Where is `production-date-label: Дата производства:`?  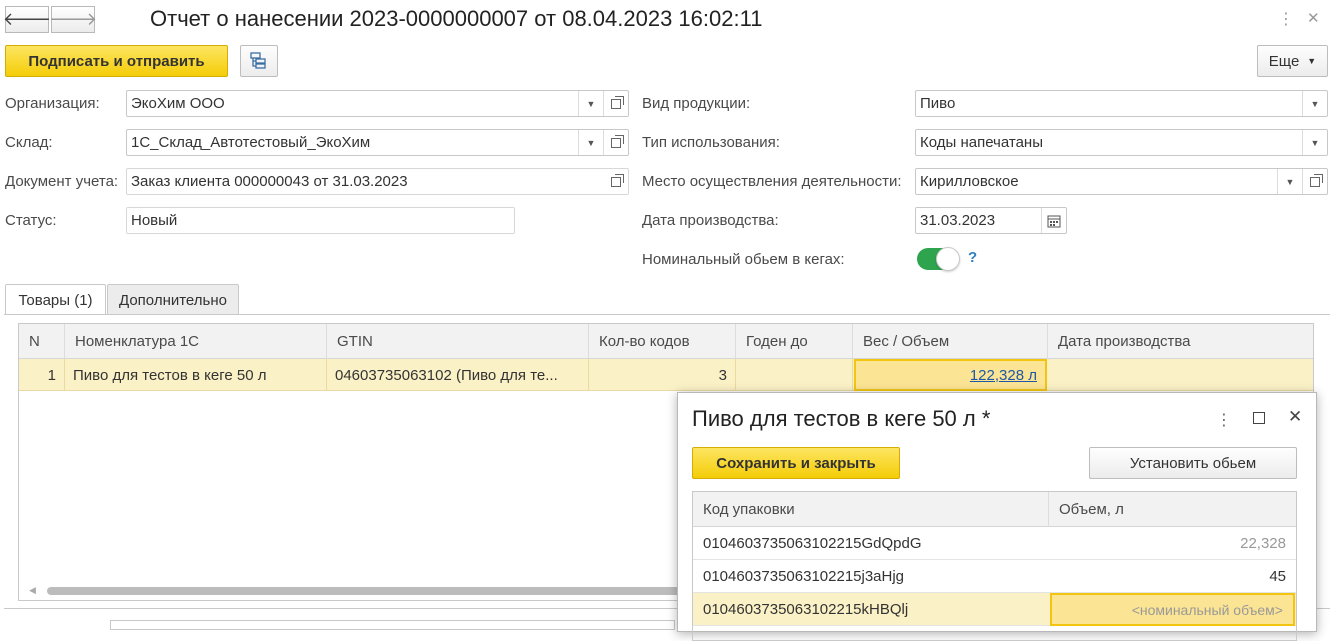
production-date-label: Дата производства: is located at coordinates (710, 220).